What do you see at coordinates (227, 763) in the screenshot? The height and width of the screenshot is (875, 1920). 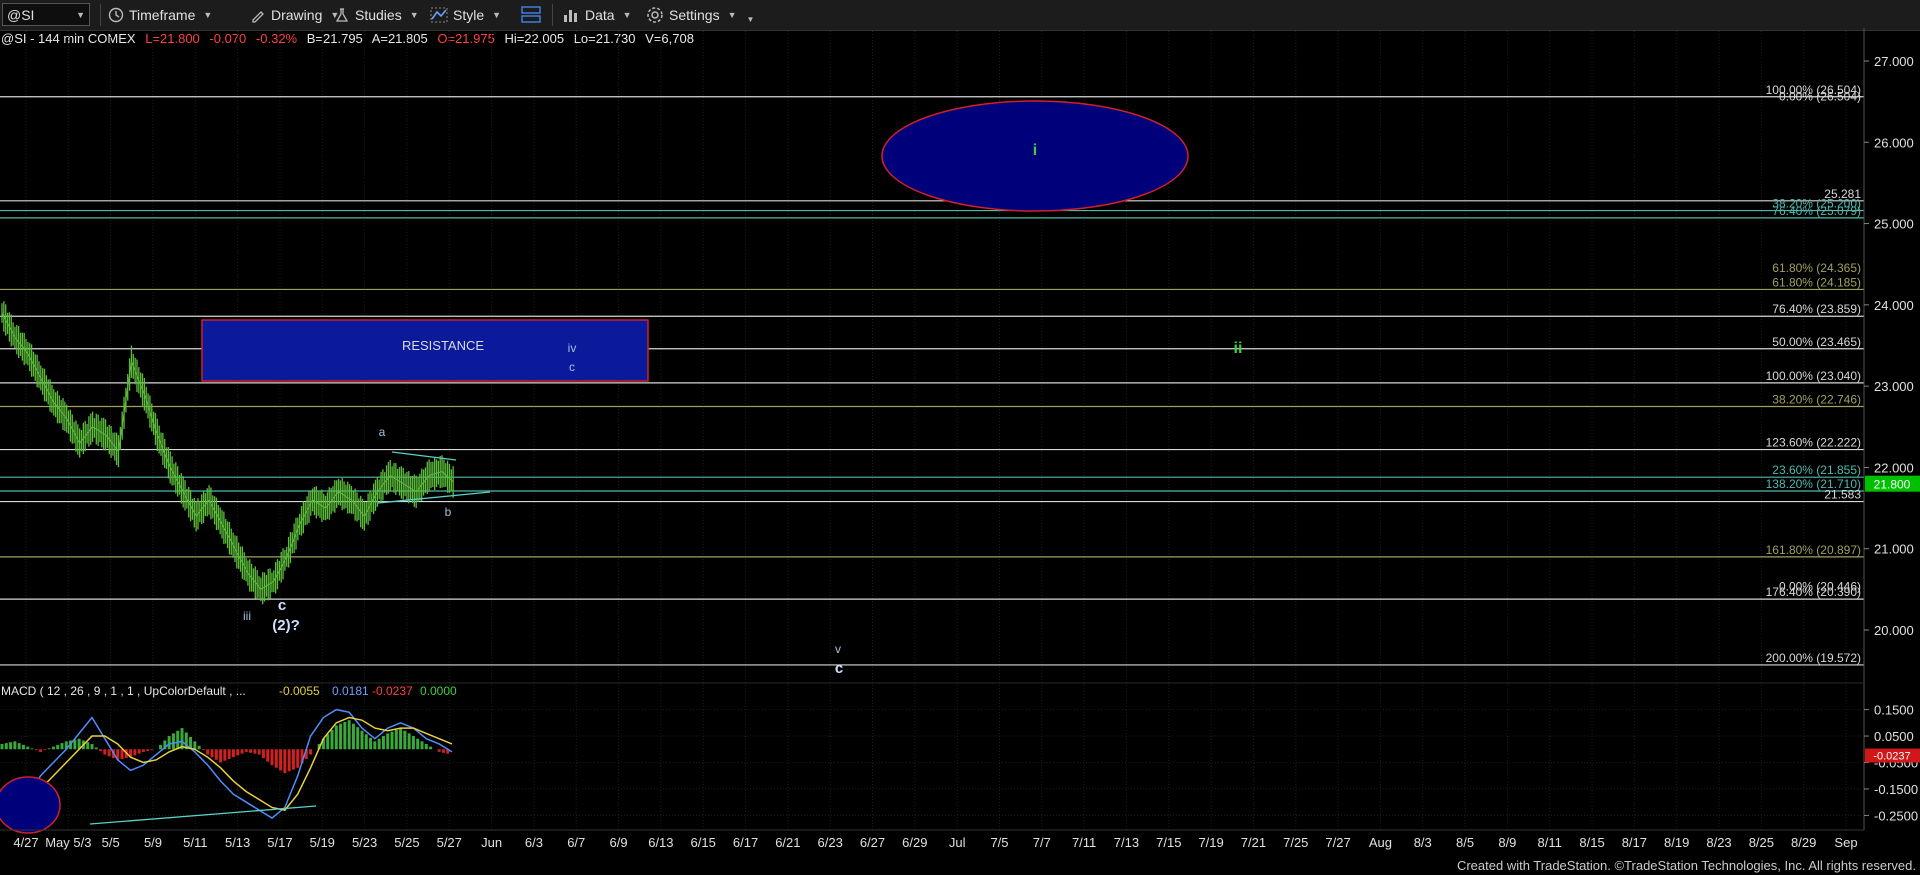 I see `macd-line` at bounding box center [227, 763].